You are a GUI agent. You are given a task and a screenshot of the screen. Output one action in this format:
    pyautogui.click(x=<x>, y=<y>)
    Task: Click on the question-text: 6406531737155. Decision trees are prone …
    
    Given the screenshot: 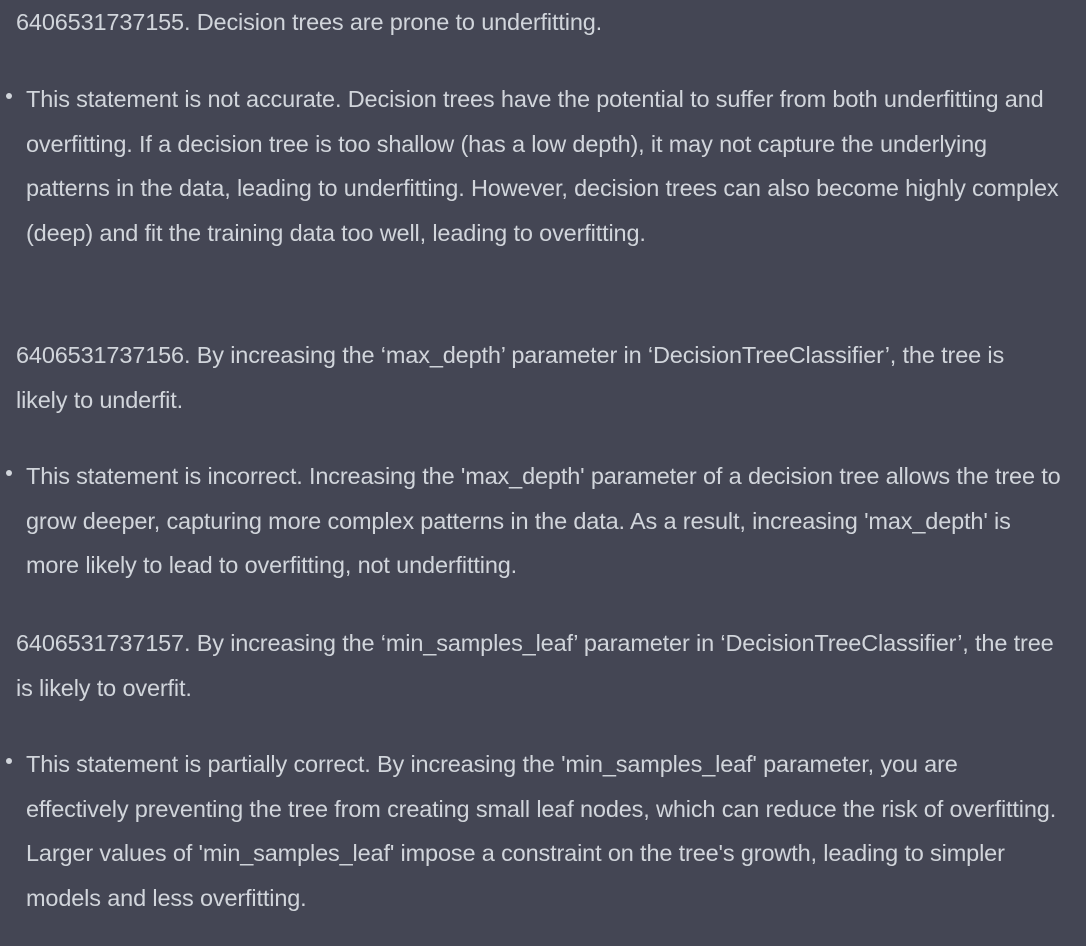 What is the action you would take?
    pyautogui.click(x=309, y=22)
    